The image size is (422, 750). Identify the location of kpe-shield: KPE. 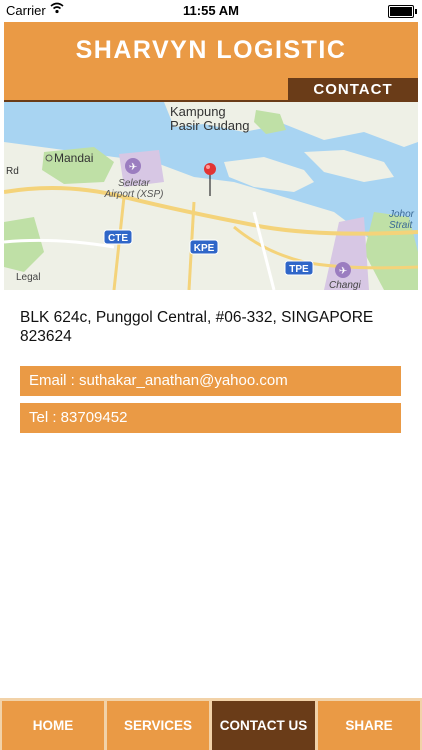
(204, 247).